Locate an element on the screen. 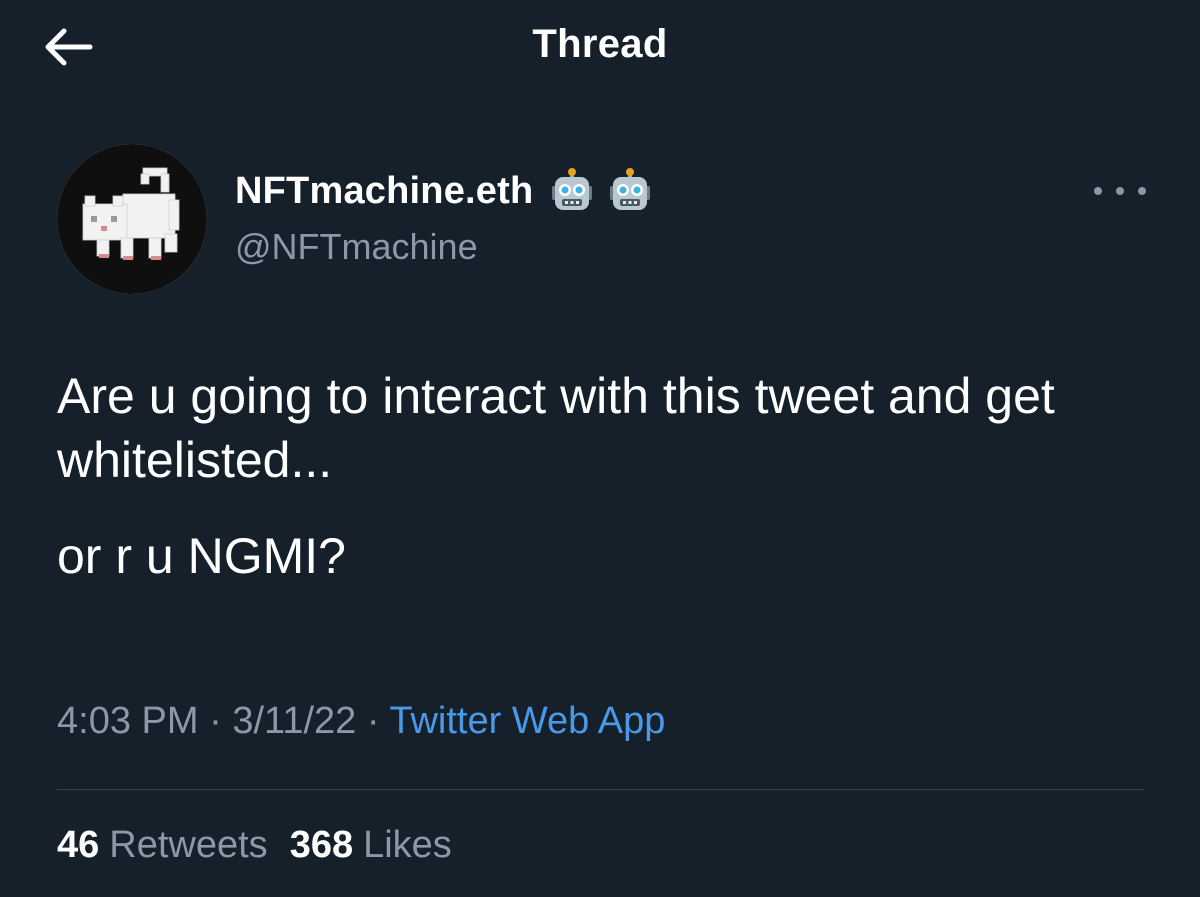 The image size is (1200, 897). likes-stat: 368 Likes is located at coordinates (371, 845).